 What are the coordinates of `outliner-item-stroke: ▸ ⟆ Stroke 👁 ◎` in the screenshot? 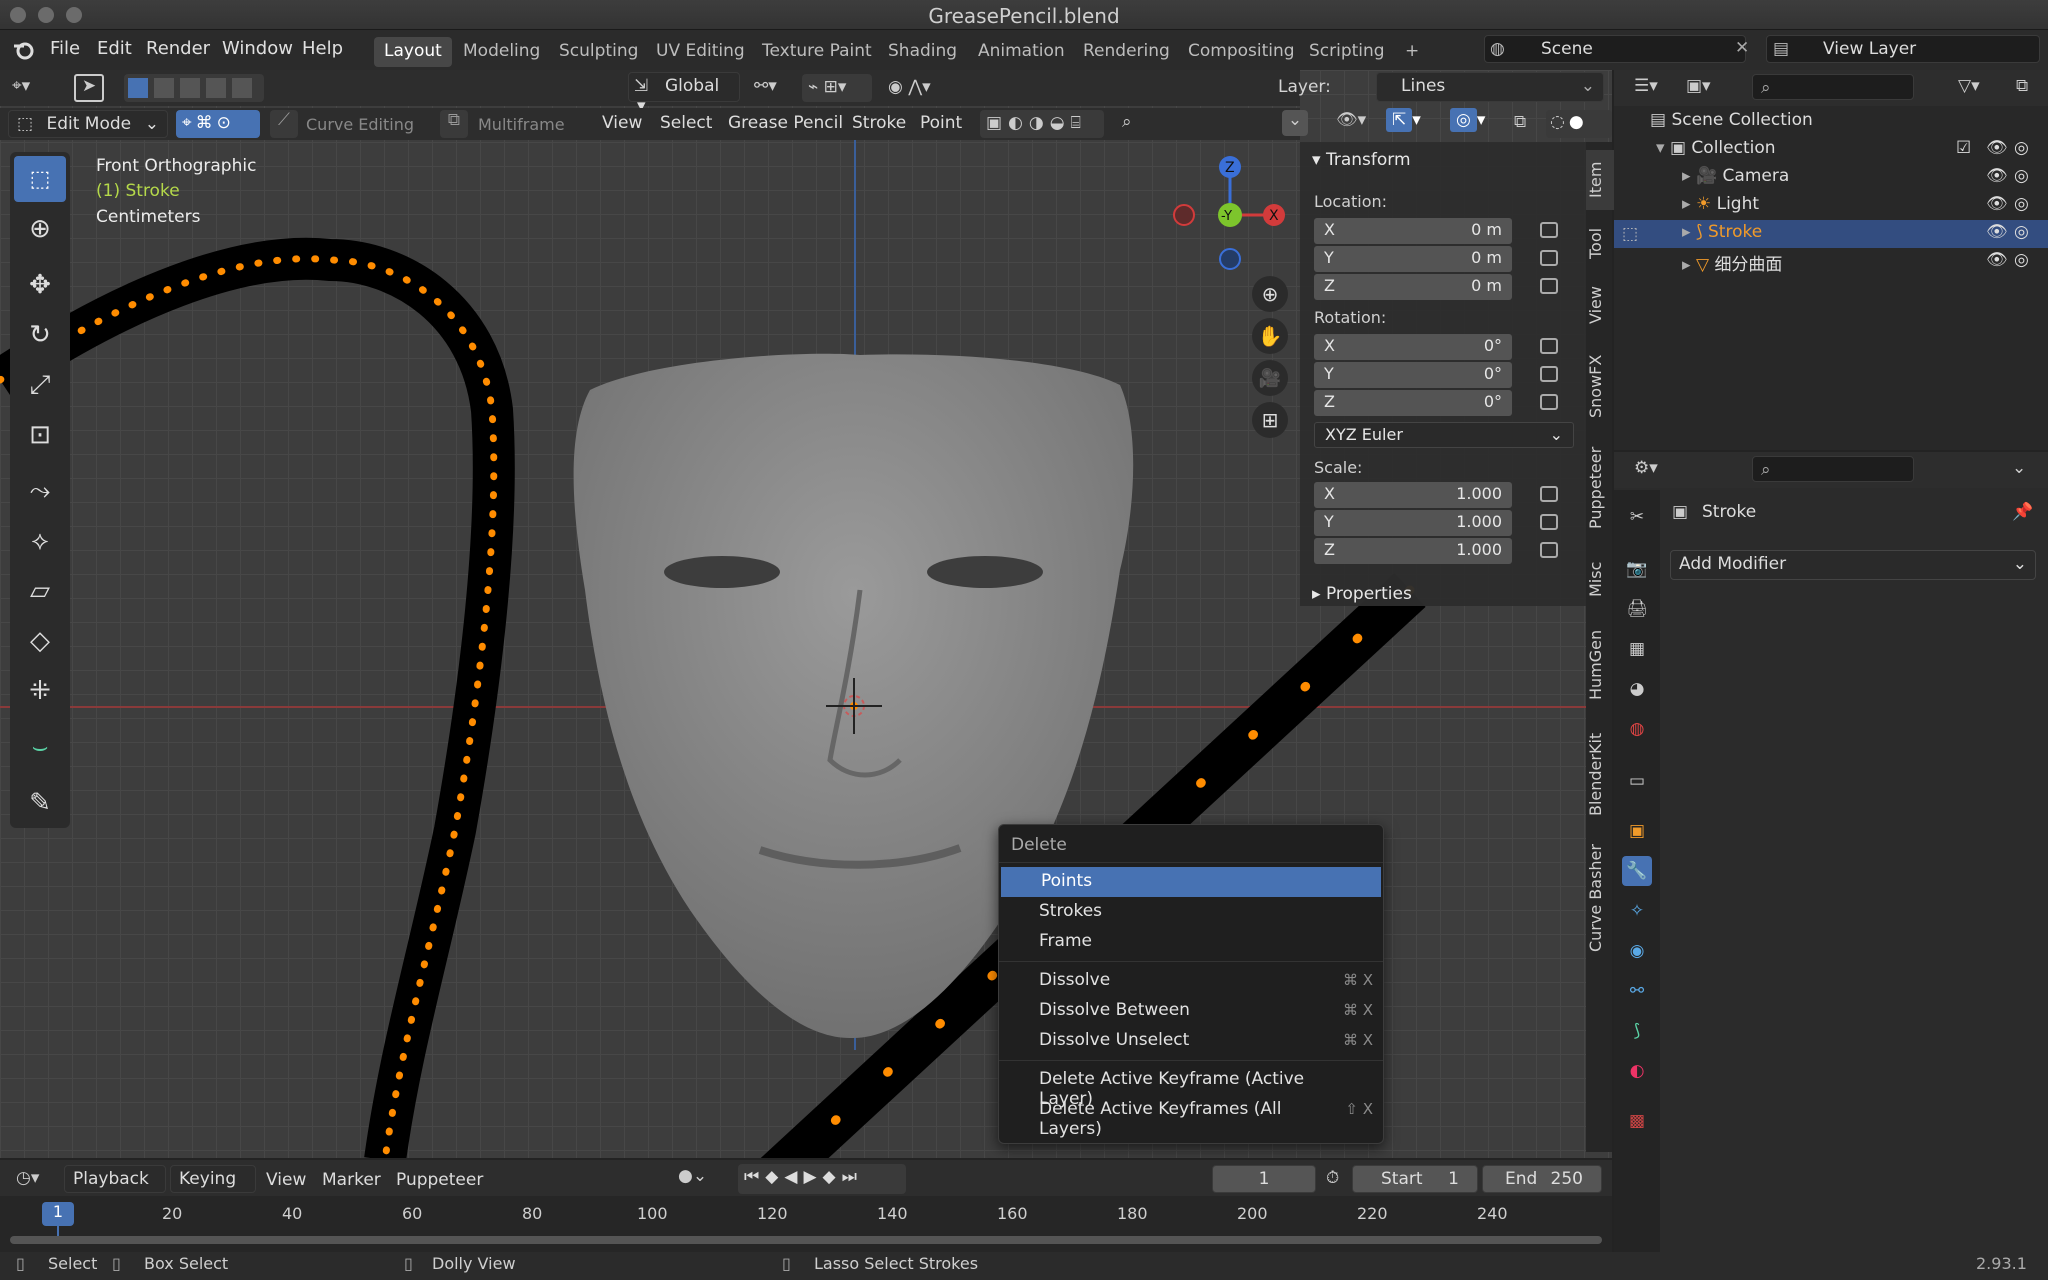 It's located at (1865, 236).